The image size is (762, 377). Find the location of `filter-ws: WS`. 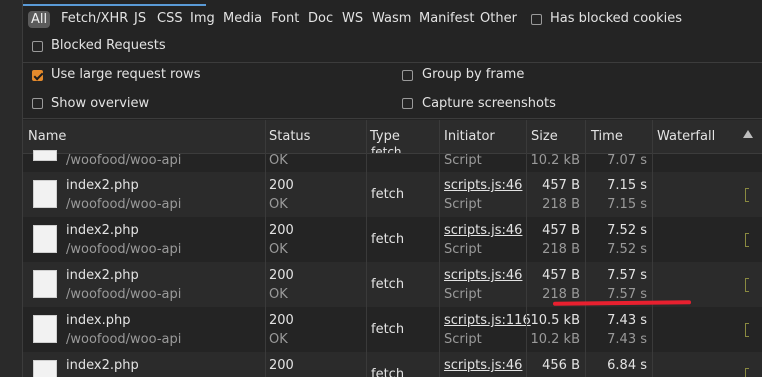

filter-ws: WS is located at coordinates (352, 18).